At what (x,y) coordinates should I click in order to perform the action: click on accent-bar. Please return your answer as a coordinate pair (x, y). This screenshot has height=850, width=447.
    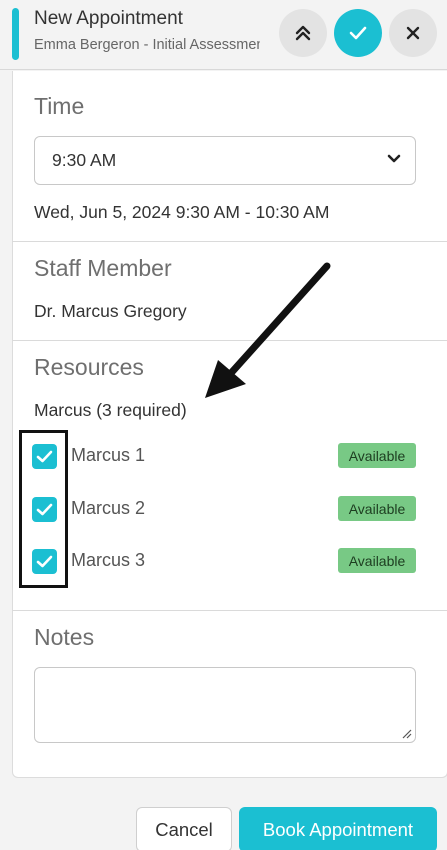
    Looking at the image, I should click on (15, 34).